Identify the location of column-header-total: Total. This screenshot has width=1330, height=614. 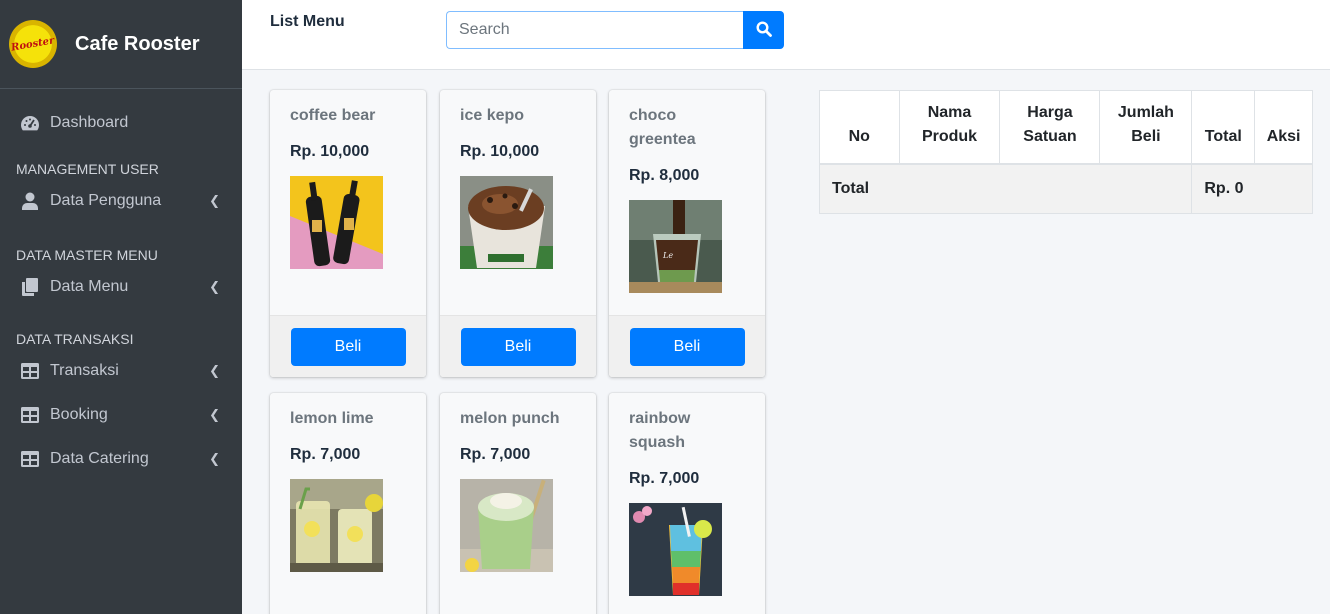
(1223, 127).